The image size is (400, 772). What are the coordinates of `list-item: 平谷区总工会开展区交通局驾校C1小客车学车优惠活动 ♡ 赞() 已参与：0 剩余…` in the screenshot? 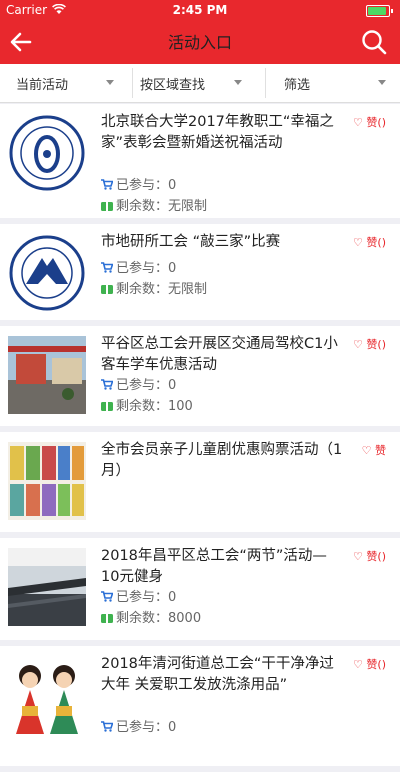 It's located at (200, 376).